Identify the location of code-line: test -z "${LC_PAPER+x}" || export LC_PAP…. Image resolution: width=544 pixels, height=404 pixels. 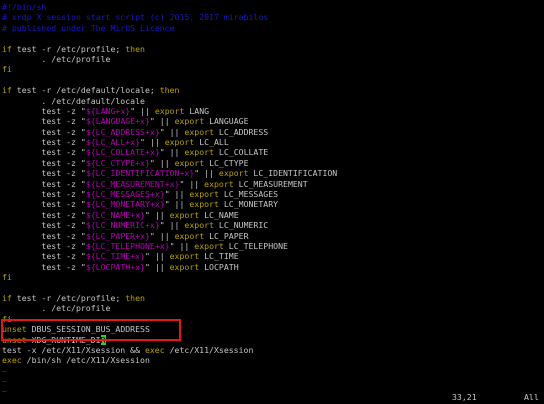
(125, 235).